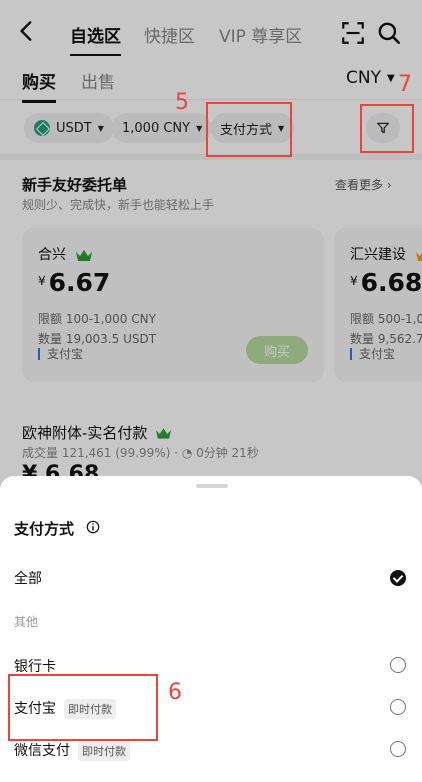  What do you see at coordinates (26, 622) in the screenshot?
I see `group-label-other: 其他` at bounding box center [26, 622].